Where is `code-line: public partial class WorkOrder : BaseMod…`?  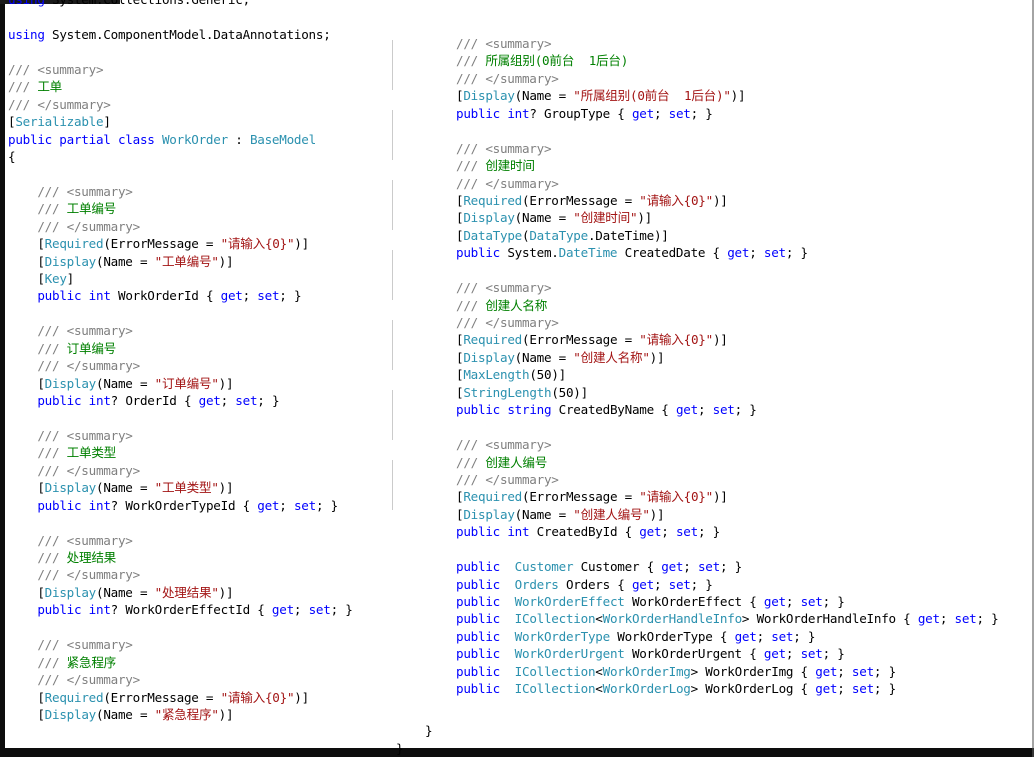
code-line: public partial class WorkOrder : BaseMod… is located at coordinates (228, 139).